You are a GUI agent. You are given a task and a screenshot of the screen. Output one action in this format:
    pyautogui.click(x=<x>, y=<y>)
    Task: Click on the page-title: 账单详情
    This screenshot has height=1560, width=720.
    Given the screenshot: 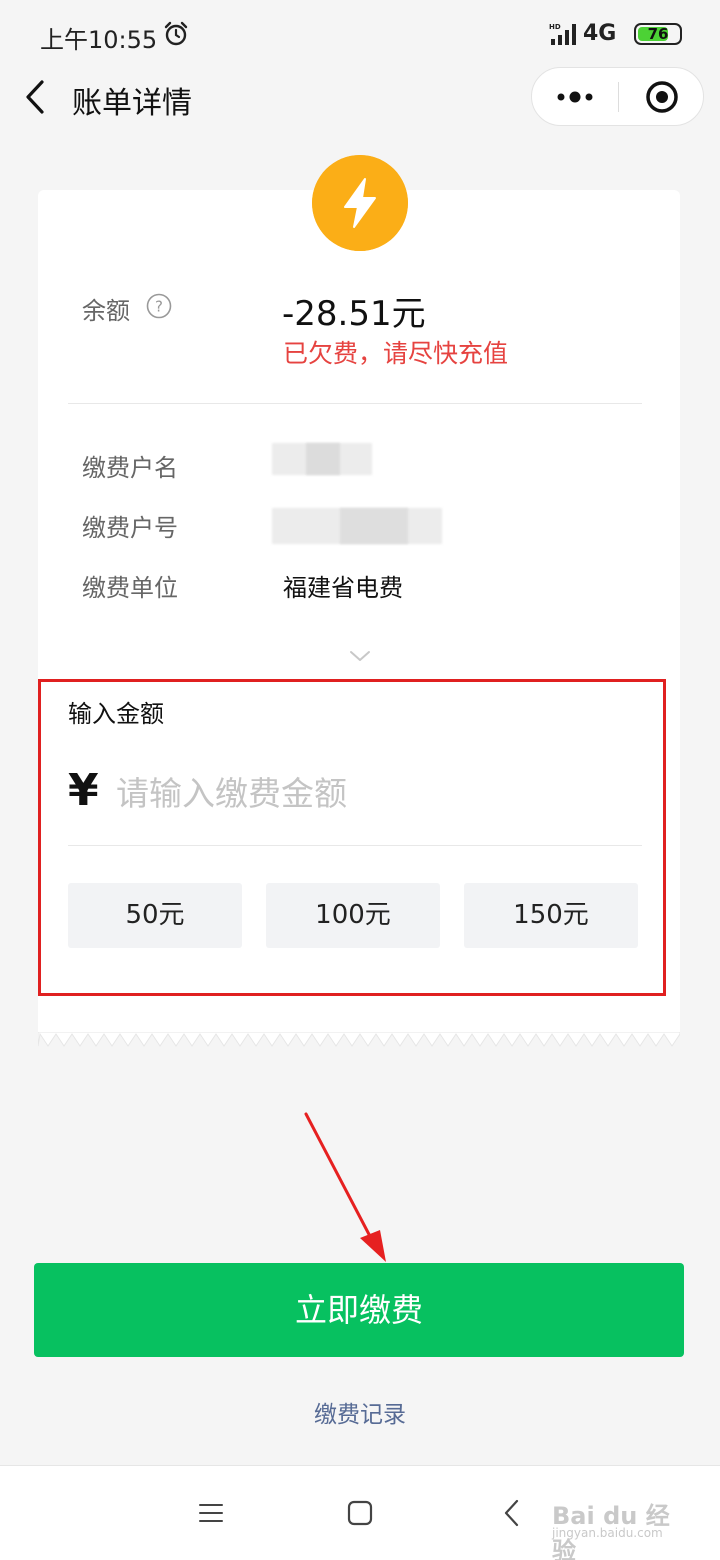 What is the action you would take?
    pyautogui.click(x=132, y=103)
    